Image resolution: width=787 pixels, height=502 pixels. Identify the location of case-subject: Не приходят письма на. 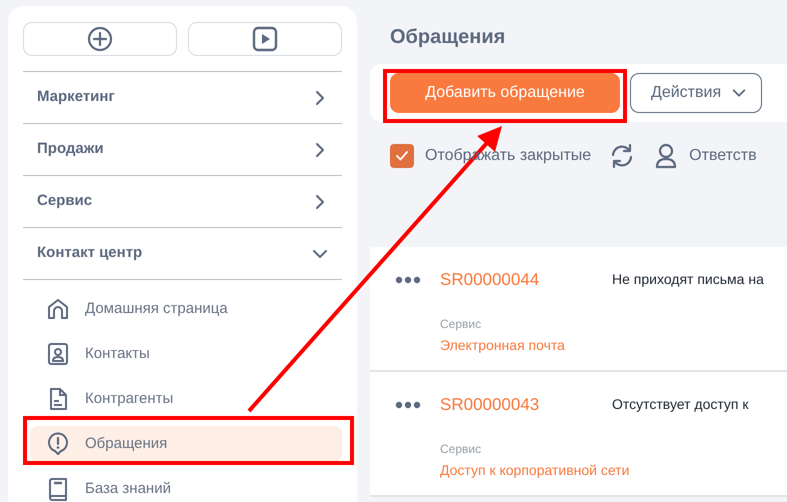
(688, 280).